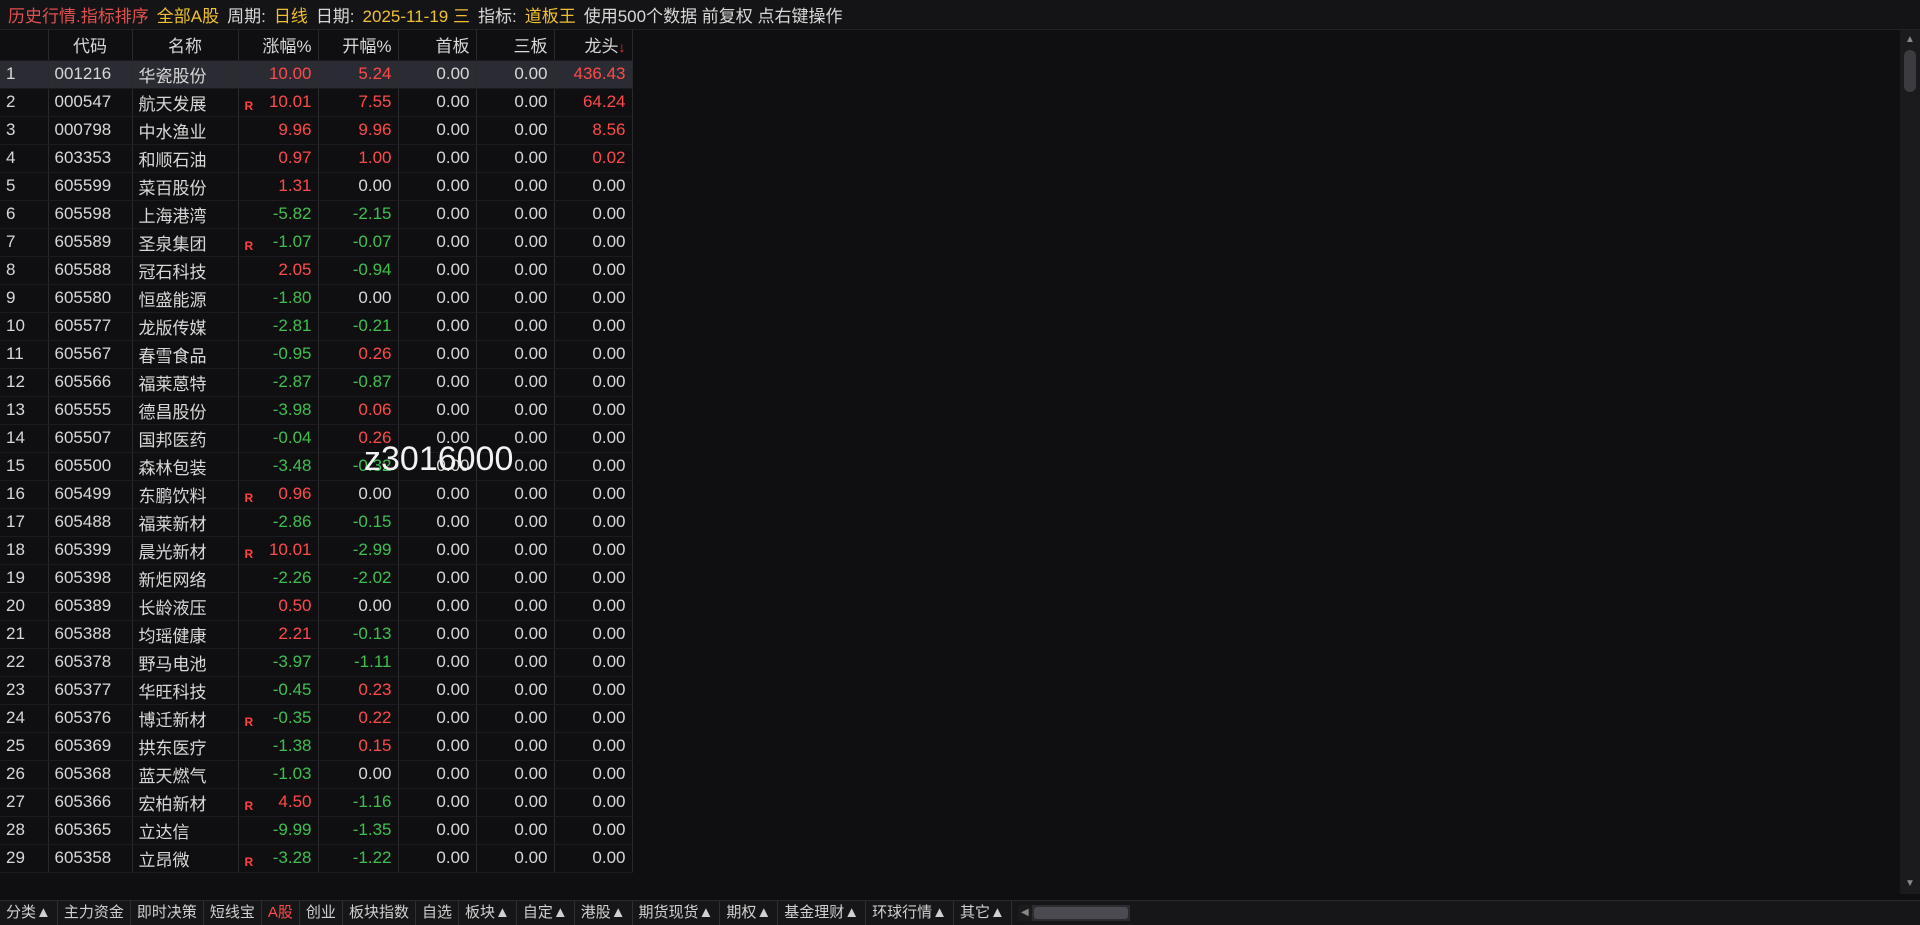 The image size is (1920, 925). What do you see at coordinates (515, 45) in the screenshot?
I see `column-header-third-board: 三板` at bounding box center [515, 45].